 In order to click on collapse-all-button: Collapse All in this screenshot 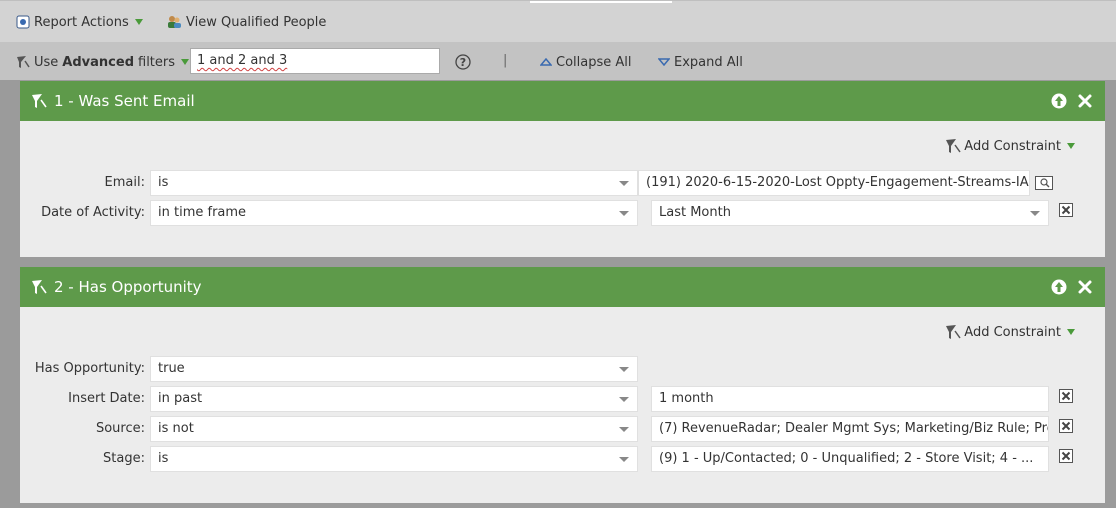, I will do `click(586, 62)`.